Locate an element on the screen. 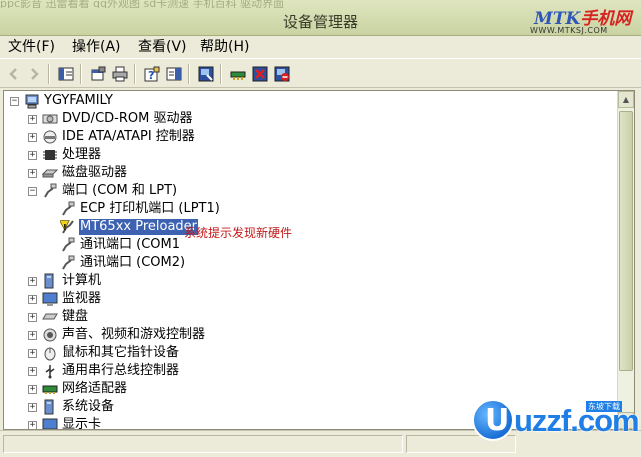 The width and height of the screenshot is (641, 457). properties-icon is located at coordinates (98, 74).